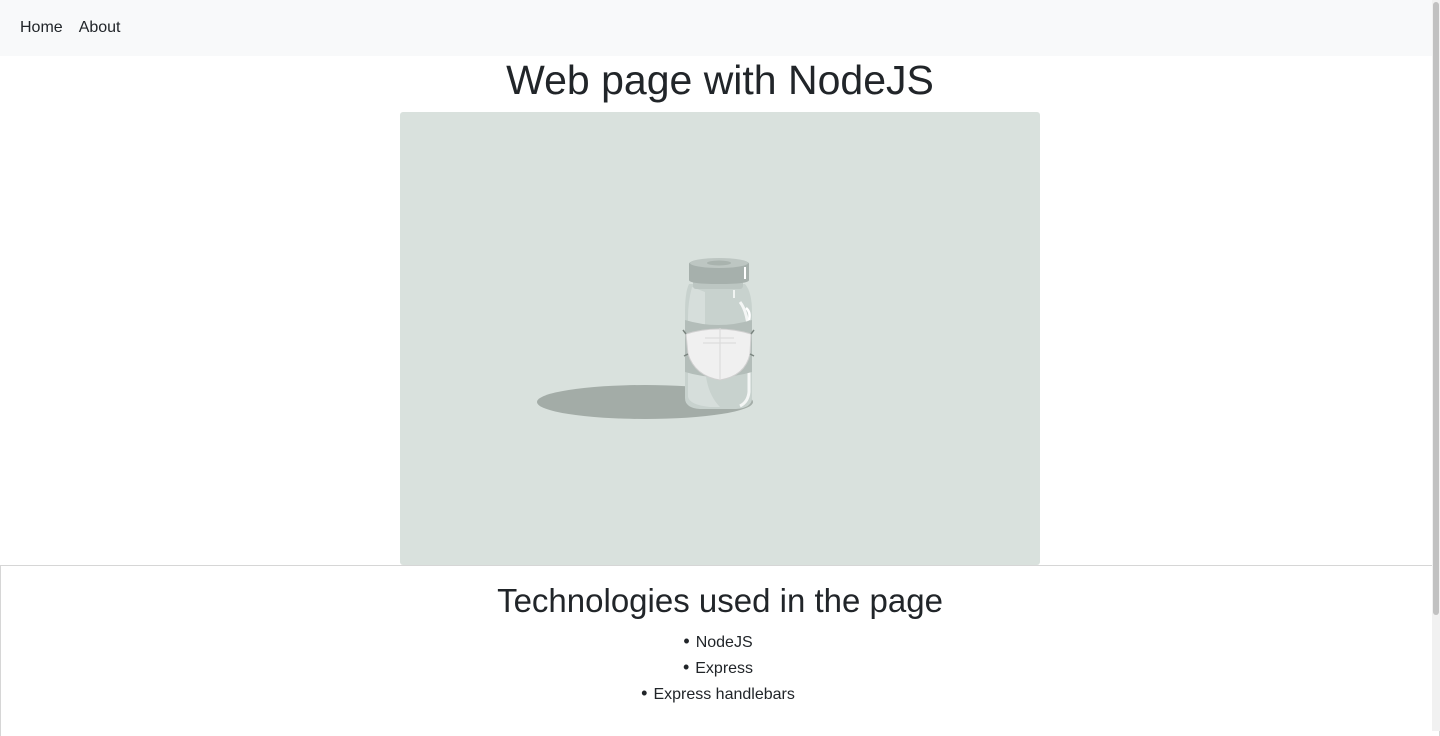  I want to click on technologies-list: NodeJS Express Express handlebars, so click(720, 668).